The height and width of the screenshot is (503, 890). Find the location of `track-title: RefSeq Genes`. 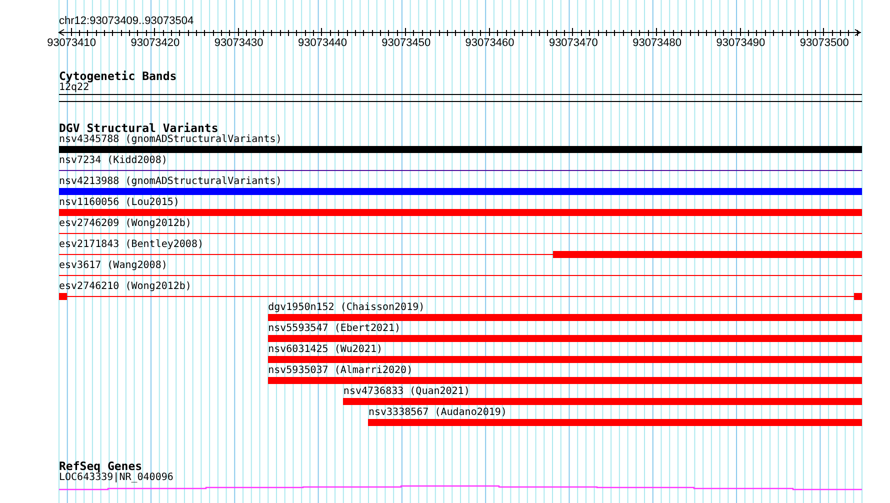

track-title: RefSeq Genes is located at coordinates (100, 466).